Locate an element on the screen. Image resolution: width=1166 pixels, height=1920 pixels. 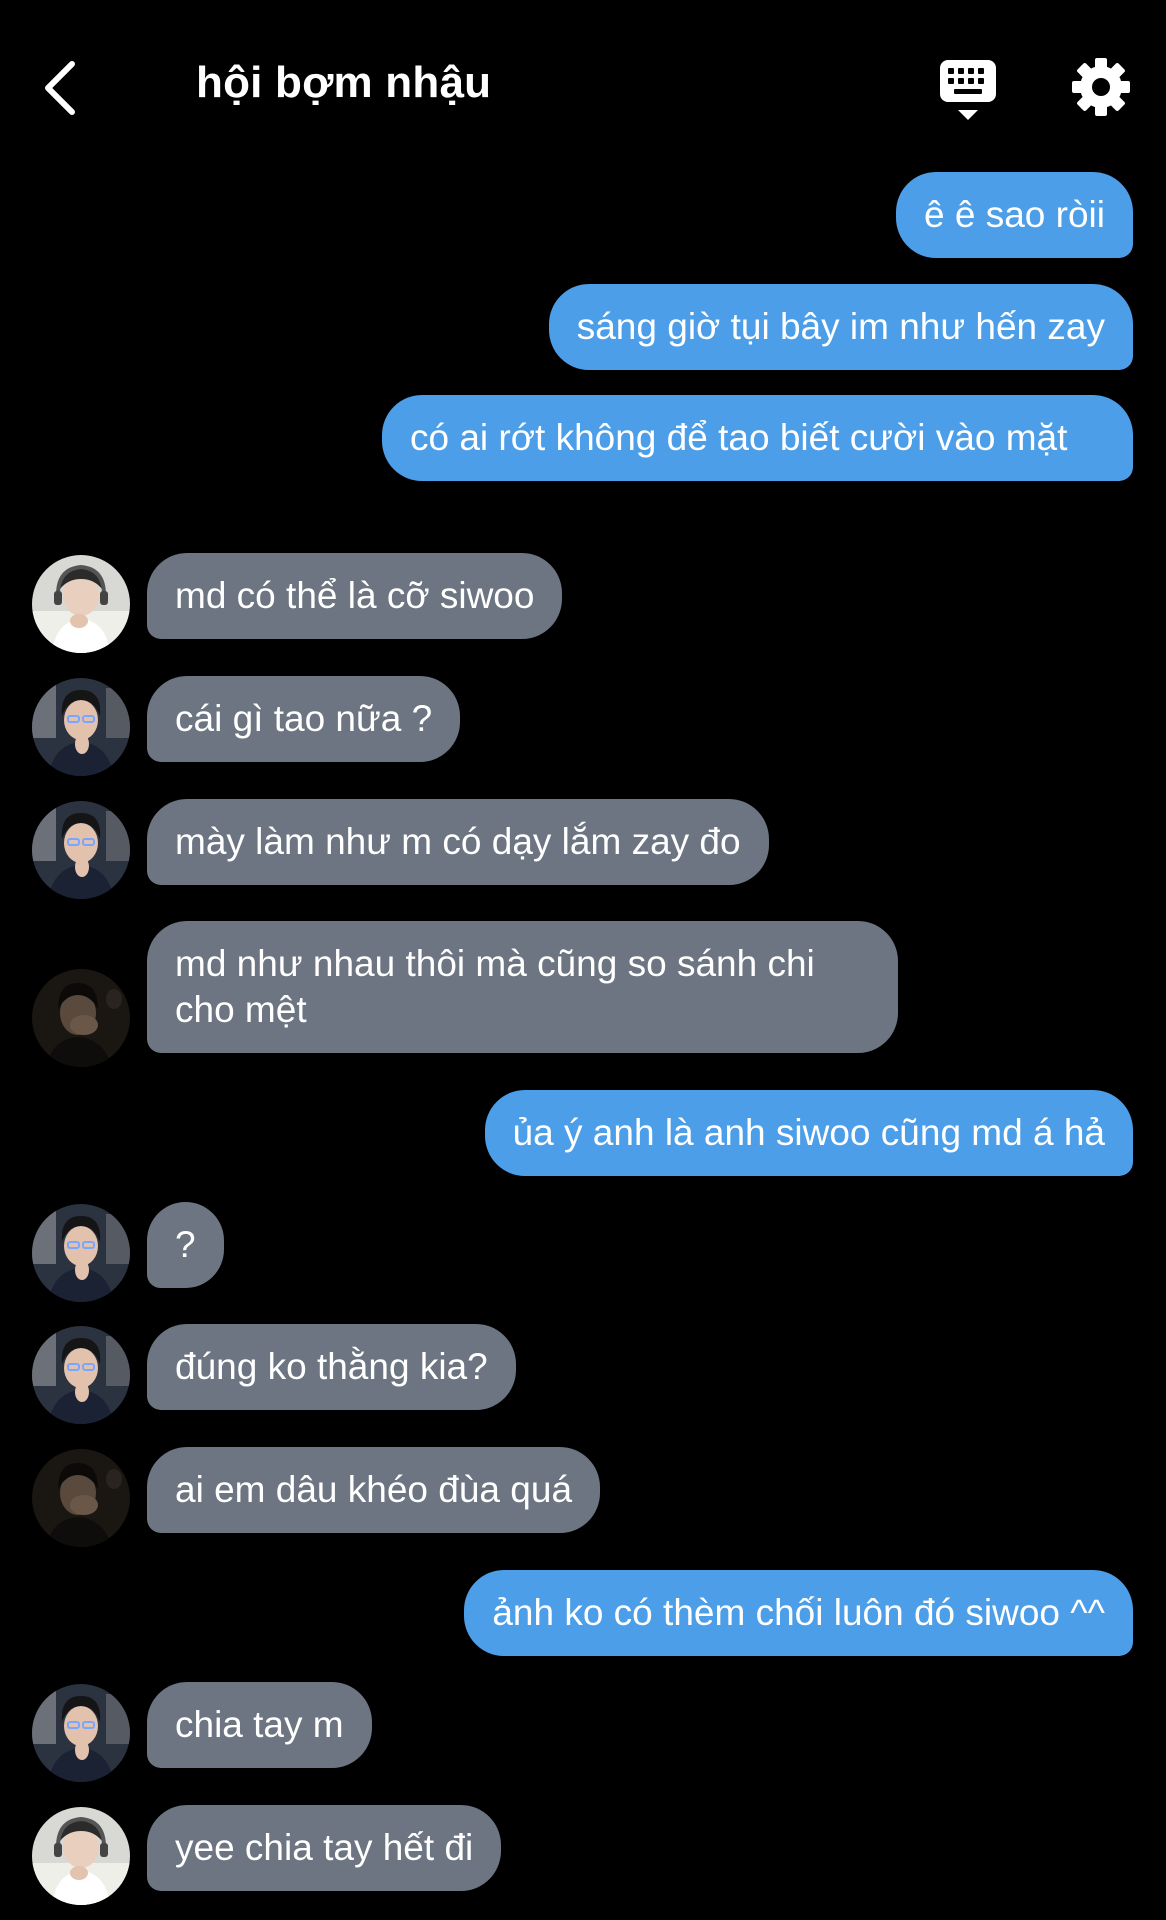
message-row: chia tay m is located at coordinates (583, 1732).